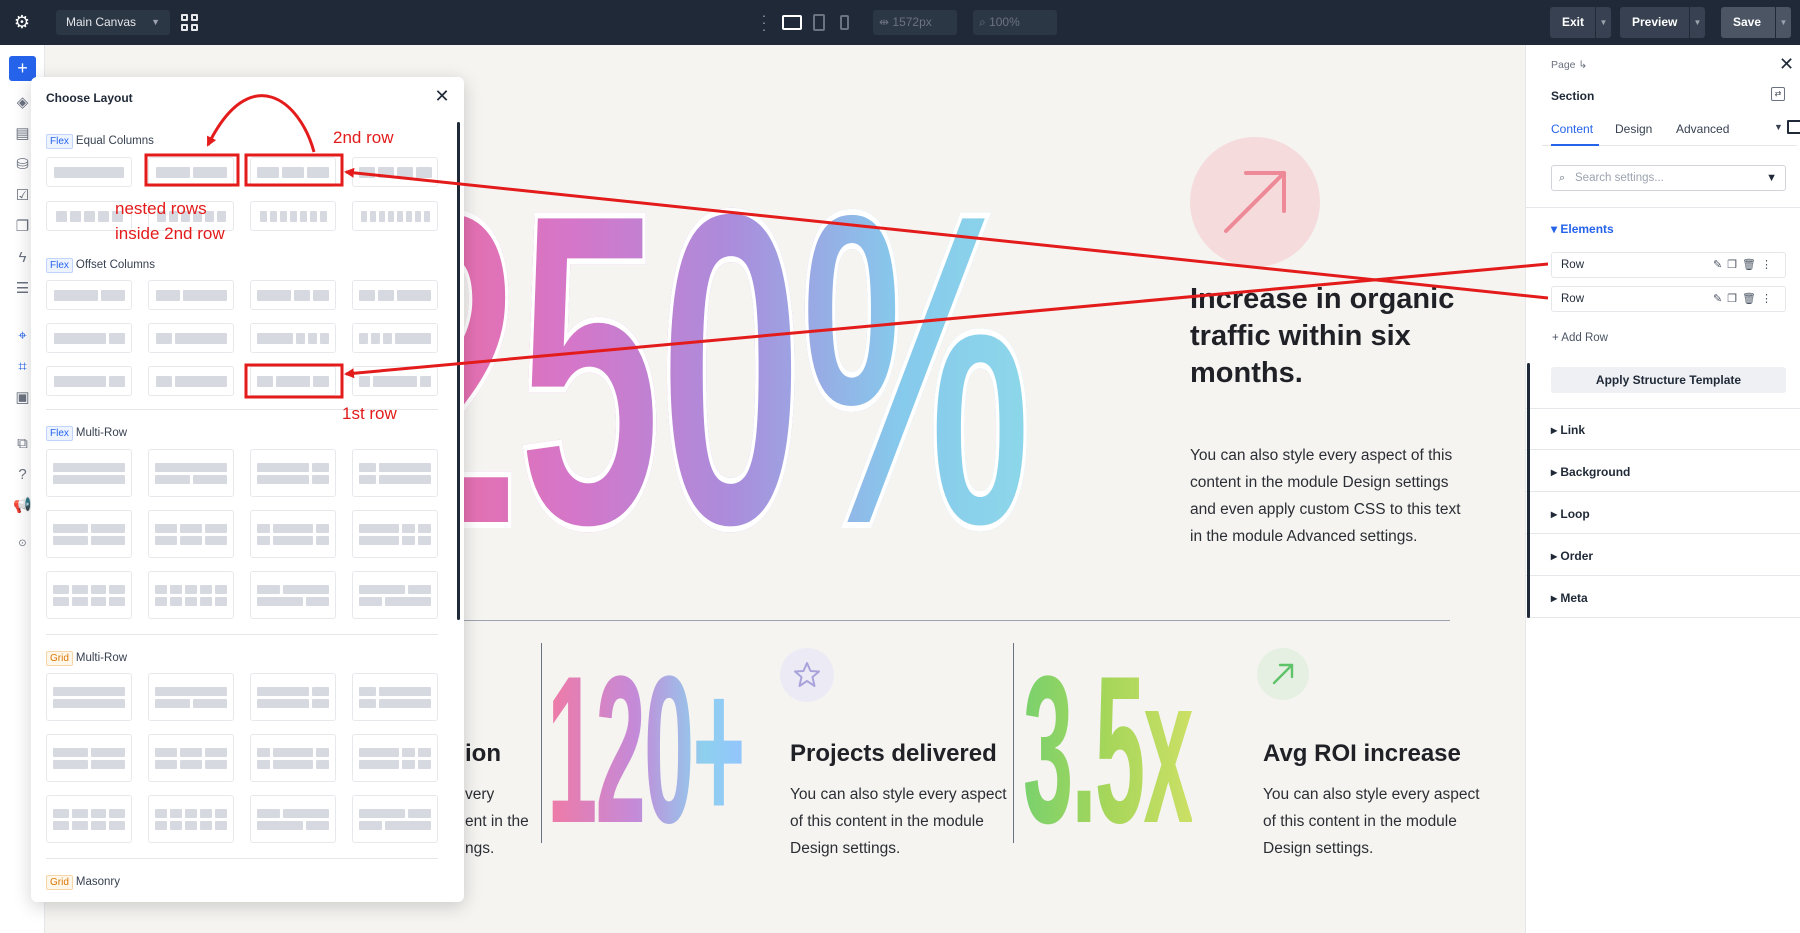 The height and width of the screenshot is (933, 1800). What do you see at coordinates (22, 475) in the screenshot?
I see `help-icon: ?` at bounding box center [22, 475].